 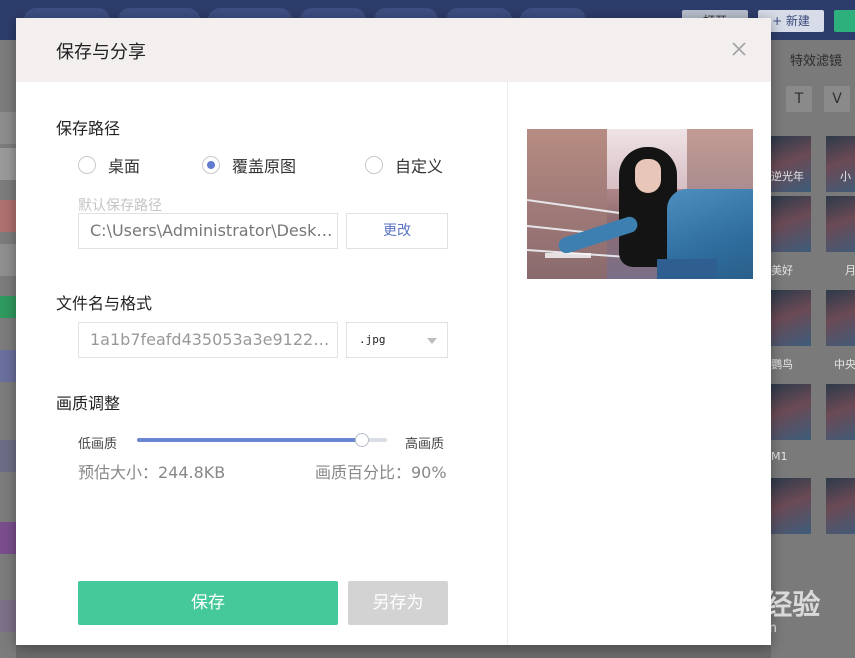 I want to click on filter-thumbnail-label: 鹦鸟, so click(x=782, y=364).